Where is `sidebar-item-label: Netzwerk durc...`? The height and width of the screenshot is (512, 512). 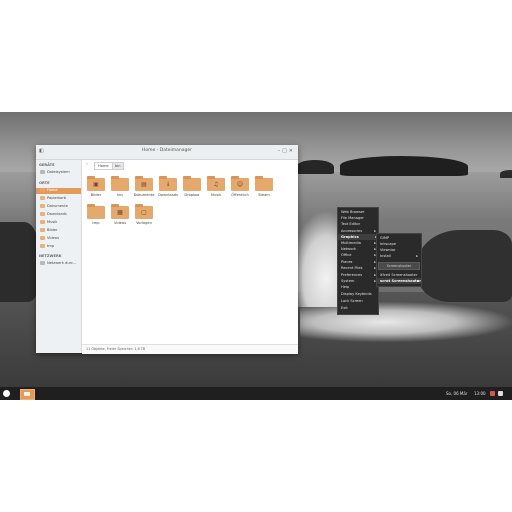 sidebar-item-label: Netzwerk durc... is located at coordinates (62, 263).